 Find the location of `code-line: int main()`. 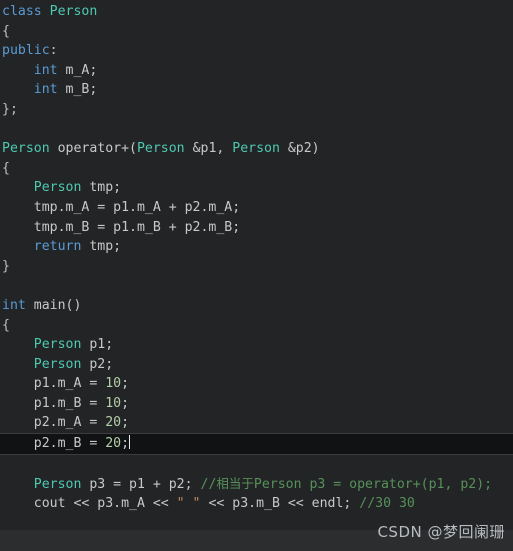

code-line: int main() is located at coordinates (256, 306).